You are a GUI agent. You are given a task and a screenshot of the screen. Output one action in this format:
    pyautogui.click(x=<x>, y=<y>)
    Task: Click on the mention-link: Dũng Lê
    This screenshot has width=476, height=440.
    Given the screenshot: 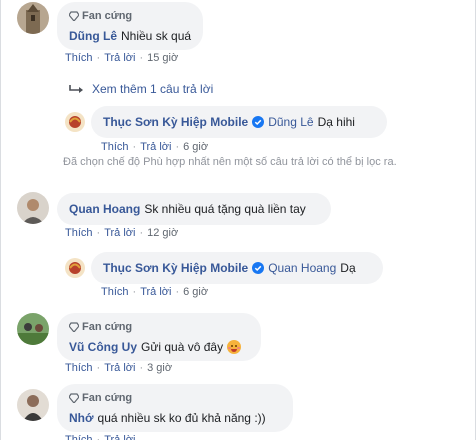 What is the action you would take?
    pyautogui.click(x=290, y=122)
    